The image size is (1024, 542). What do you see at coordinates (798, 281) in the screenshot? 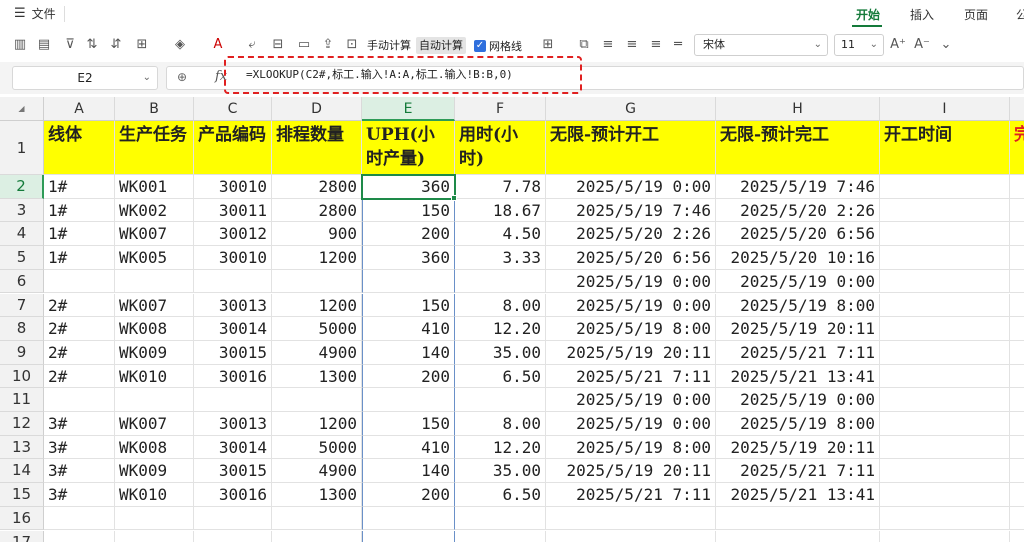
I see `cell-h6: 2025/5/19 0:00` at bounding box center [798, 281].